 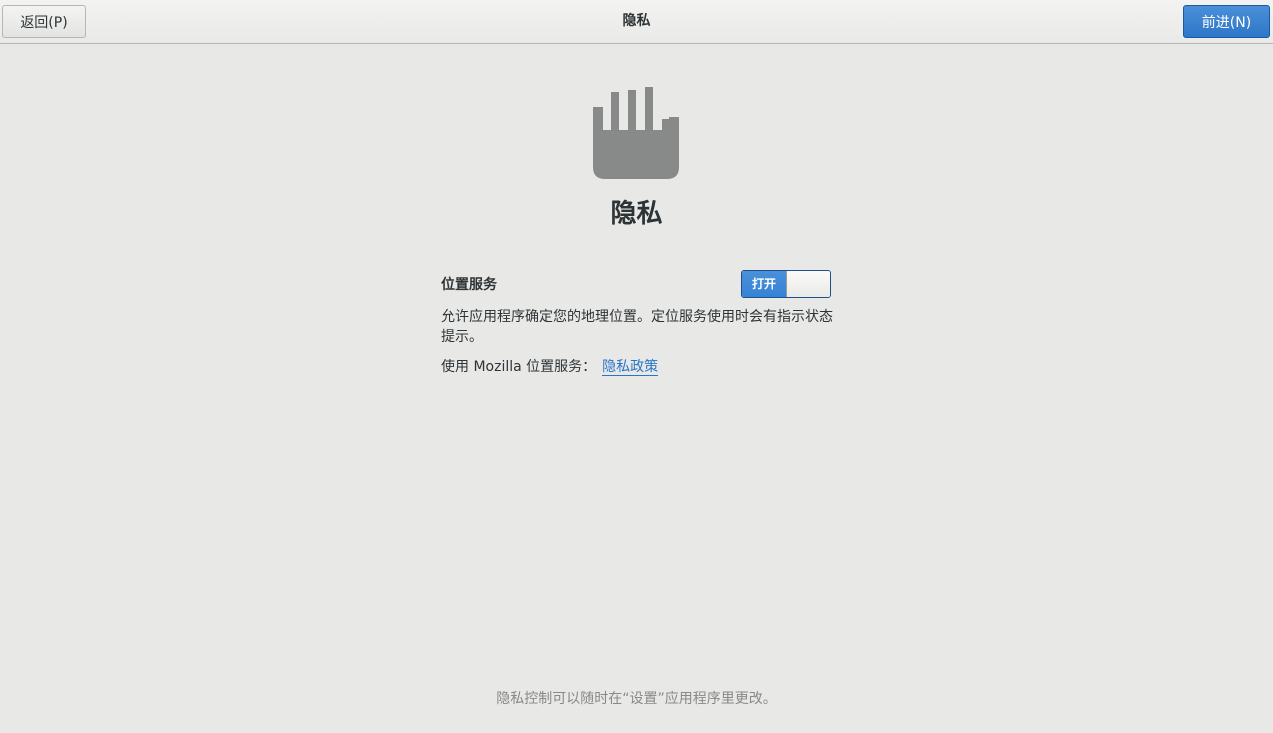 I want to click on window-title: 隐私, so click(x=636, y=21).